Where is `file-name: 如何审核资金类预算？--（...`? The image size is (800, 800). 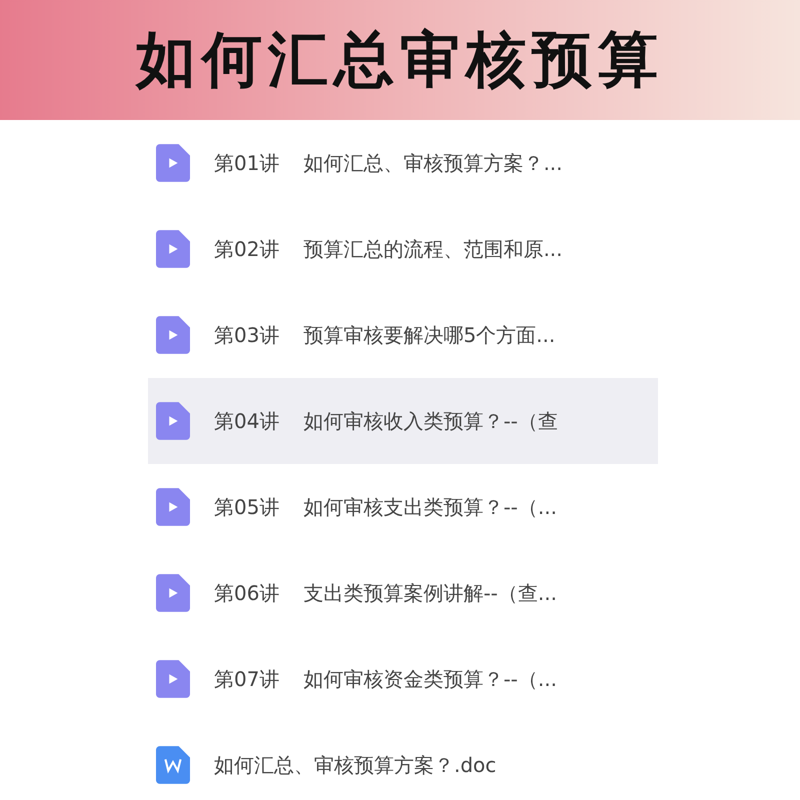
file-name: 如何审核资金类预算？--（... is located at coordinates (430, 679).